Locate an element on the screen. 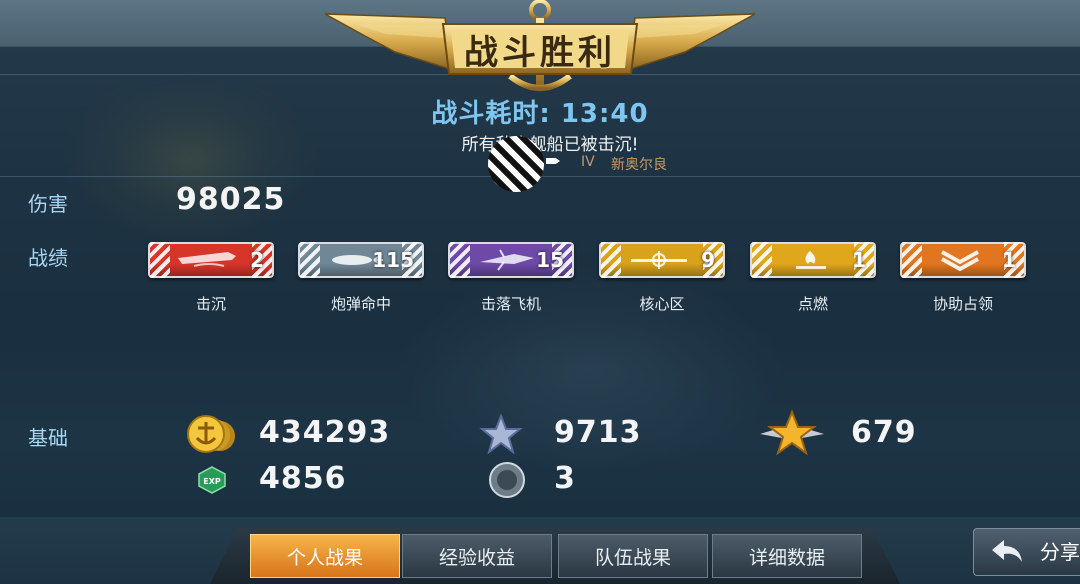  badge-kills: 2 is located at coordinates (211, 260).